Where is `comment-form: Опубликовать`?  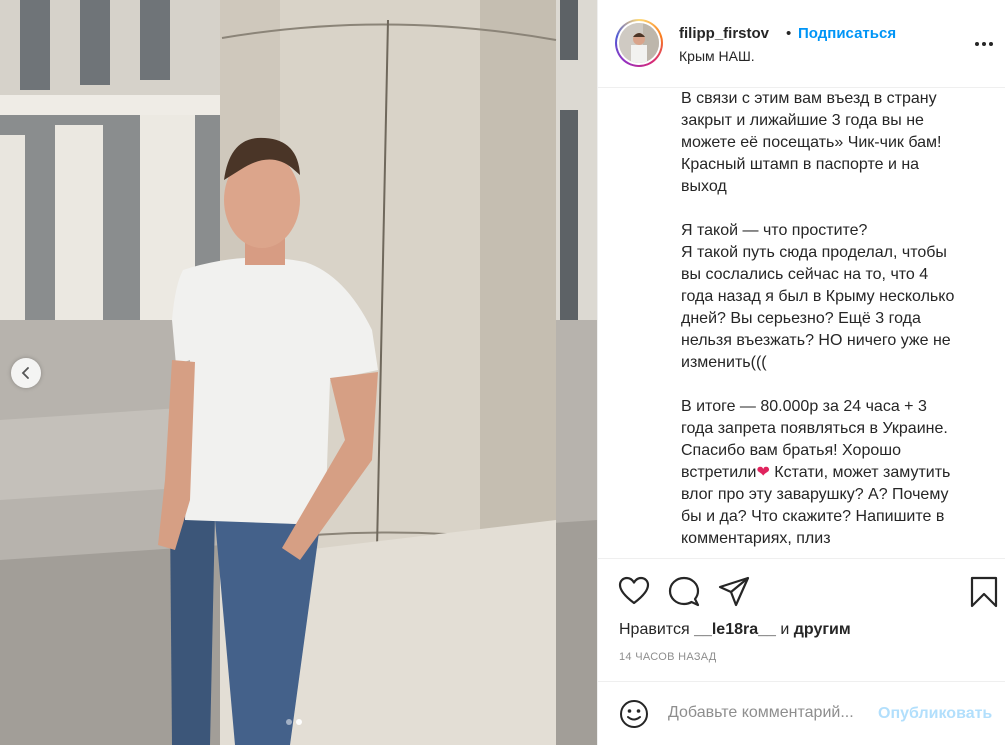 comment-form: Опубликовать is located at coordinates (801, 713).